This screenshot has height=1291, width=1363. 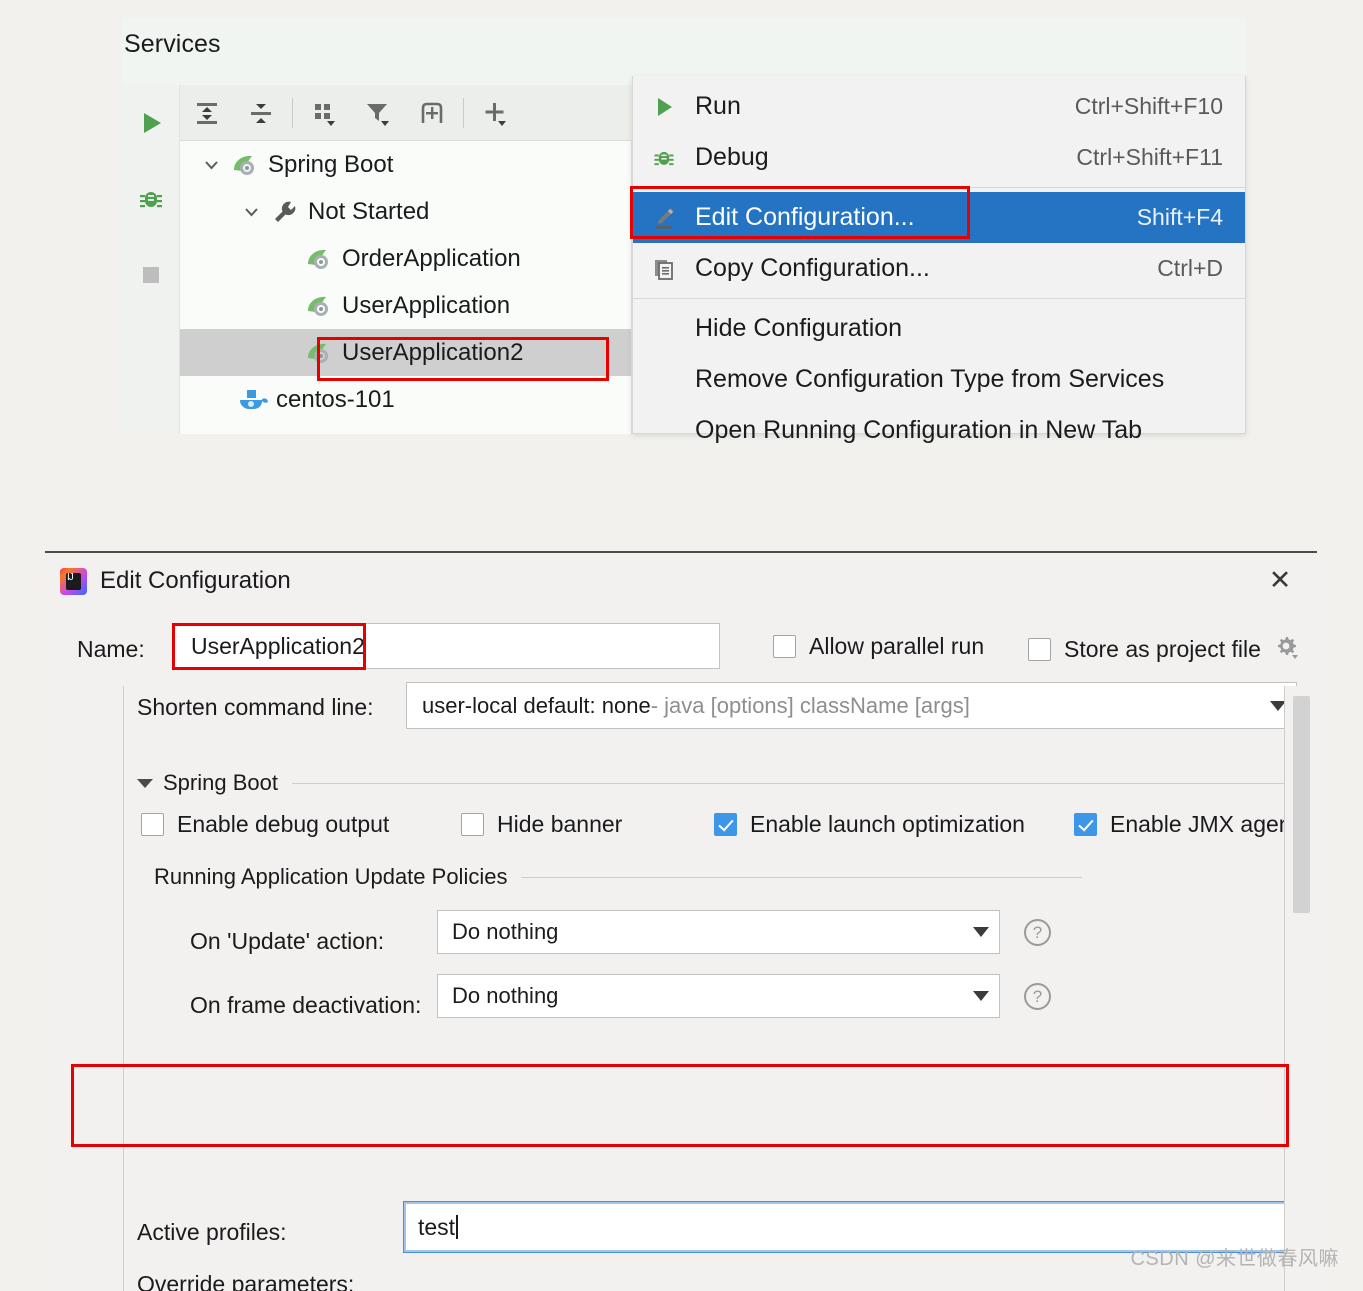 What do you see at coordinates (261, 113) in the screenshot?
I see `collapse-all-button` at bounding box center [261, 113].